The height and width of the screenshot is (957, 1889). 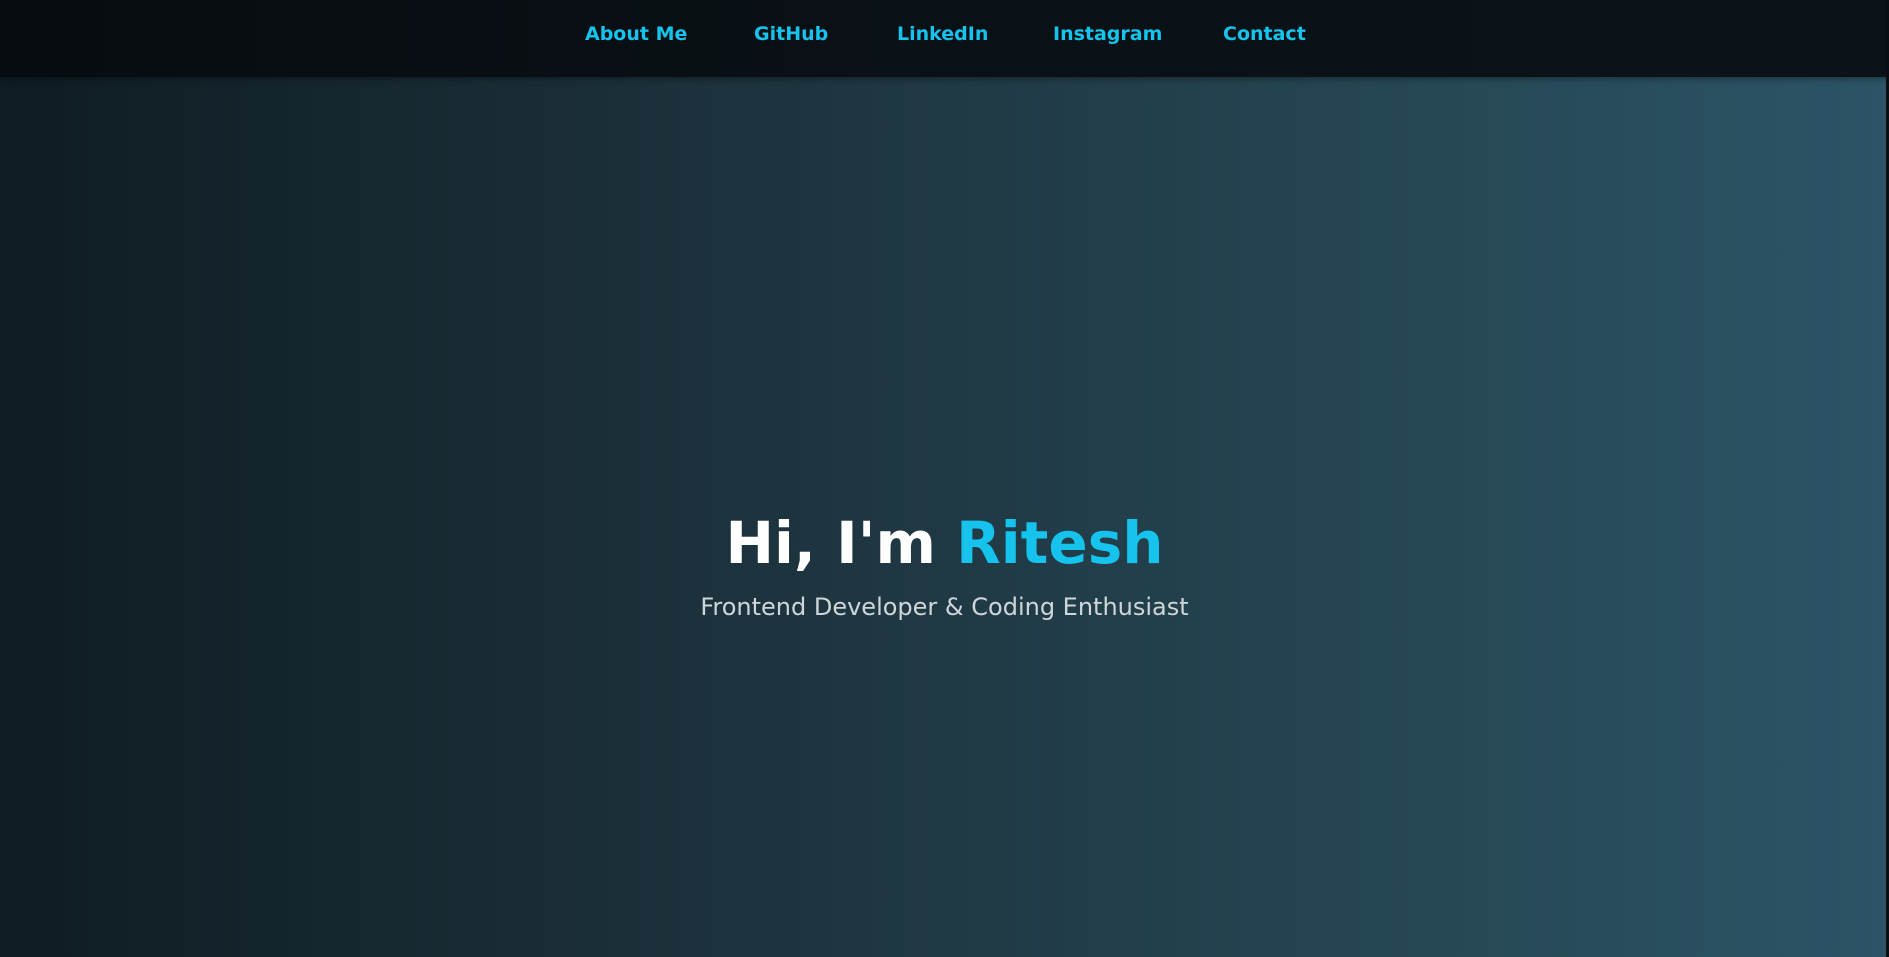 What do you see at coordinates (1264, 34) in the screenshot?
I see `nav-link-contact: Contact` at bounding box center [1264, 34].